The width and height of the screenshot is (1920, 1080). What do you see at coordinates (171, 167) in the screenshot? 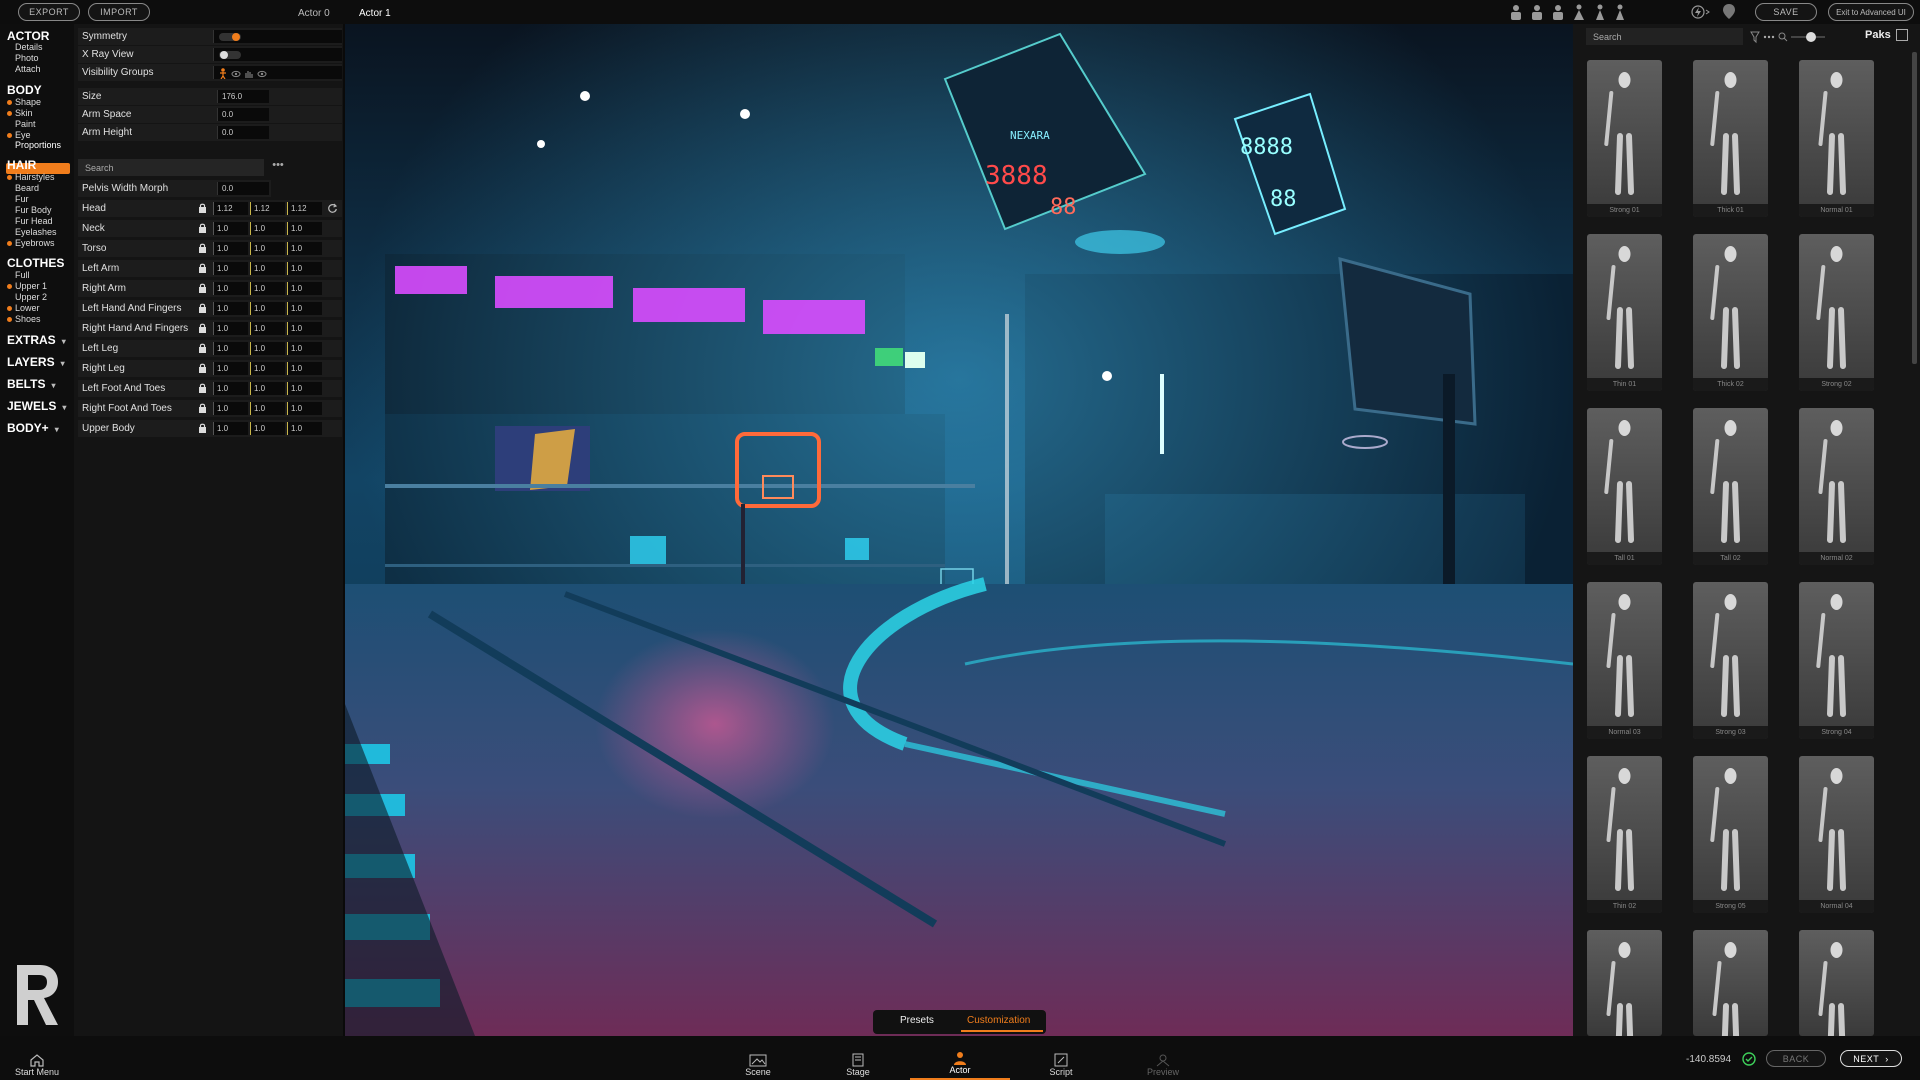
I see `proportions-search-input: Search` at bounding box center [171, 167].